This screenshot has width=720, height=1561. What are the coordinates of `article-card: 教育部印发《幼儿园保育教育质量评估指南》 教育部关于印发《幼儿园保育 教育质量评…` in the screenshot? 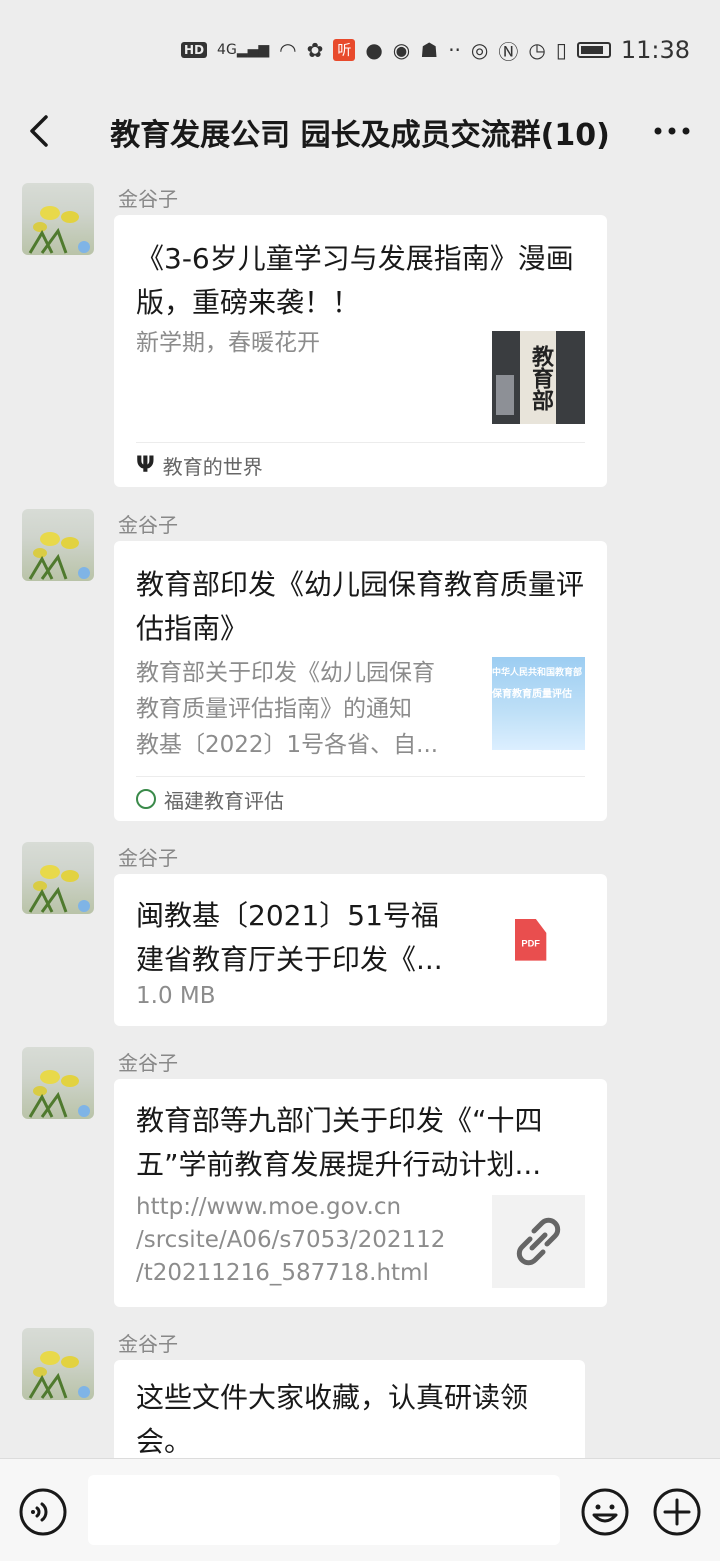 It's located at (360, 681).